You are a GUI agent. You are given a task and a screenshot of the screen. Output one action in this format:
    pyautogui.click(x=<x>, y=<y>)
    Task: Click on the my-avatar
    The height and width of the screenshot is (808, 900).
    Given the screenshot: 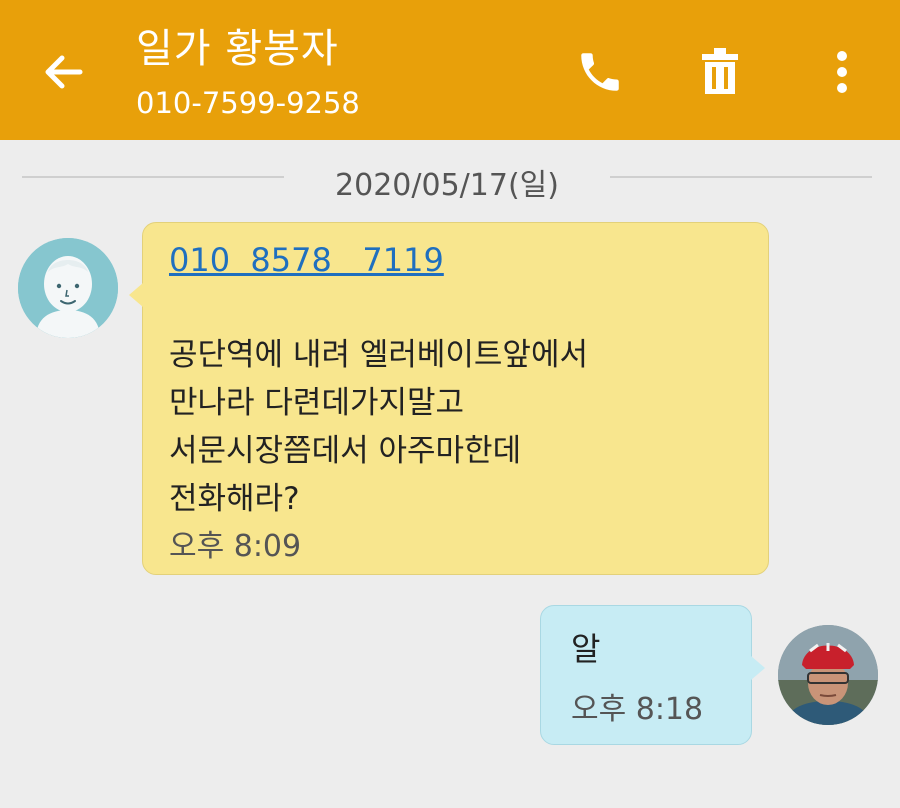 What is the action you would take?
    pyautogui.click(x=828, y=675)
    